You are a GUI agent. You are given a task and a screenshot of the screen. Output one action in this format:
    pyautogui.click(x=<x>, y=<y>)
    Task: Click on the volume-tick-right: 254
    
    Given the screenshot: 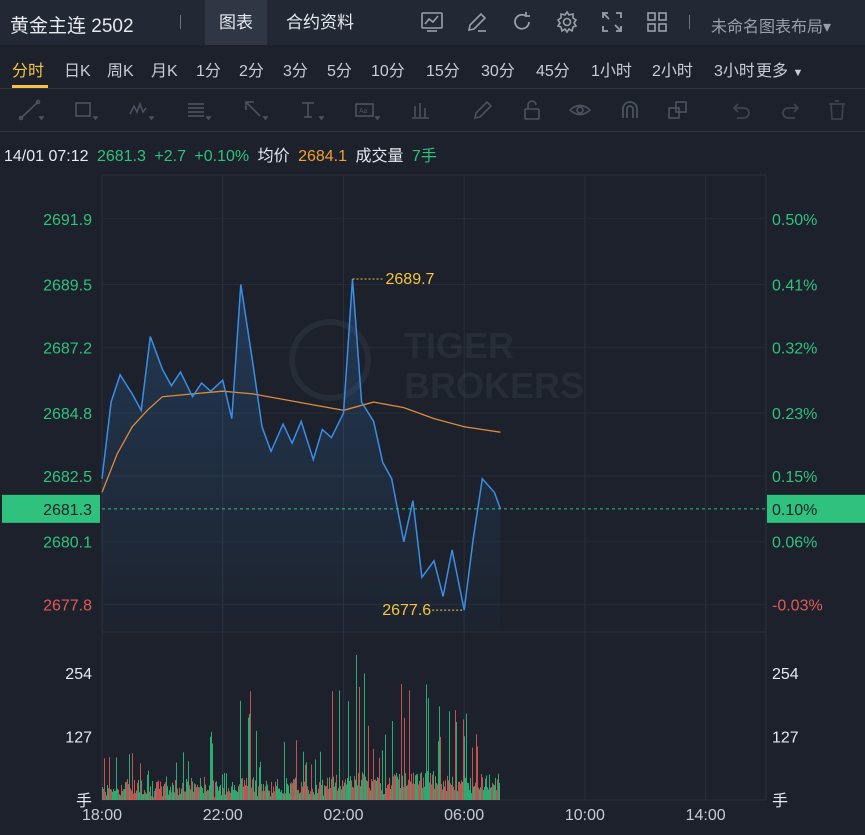 What is the action you would take?
    pyautogui.click(x=785, y=674)
    